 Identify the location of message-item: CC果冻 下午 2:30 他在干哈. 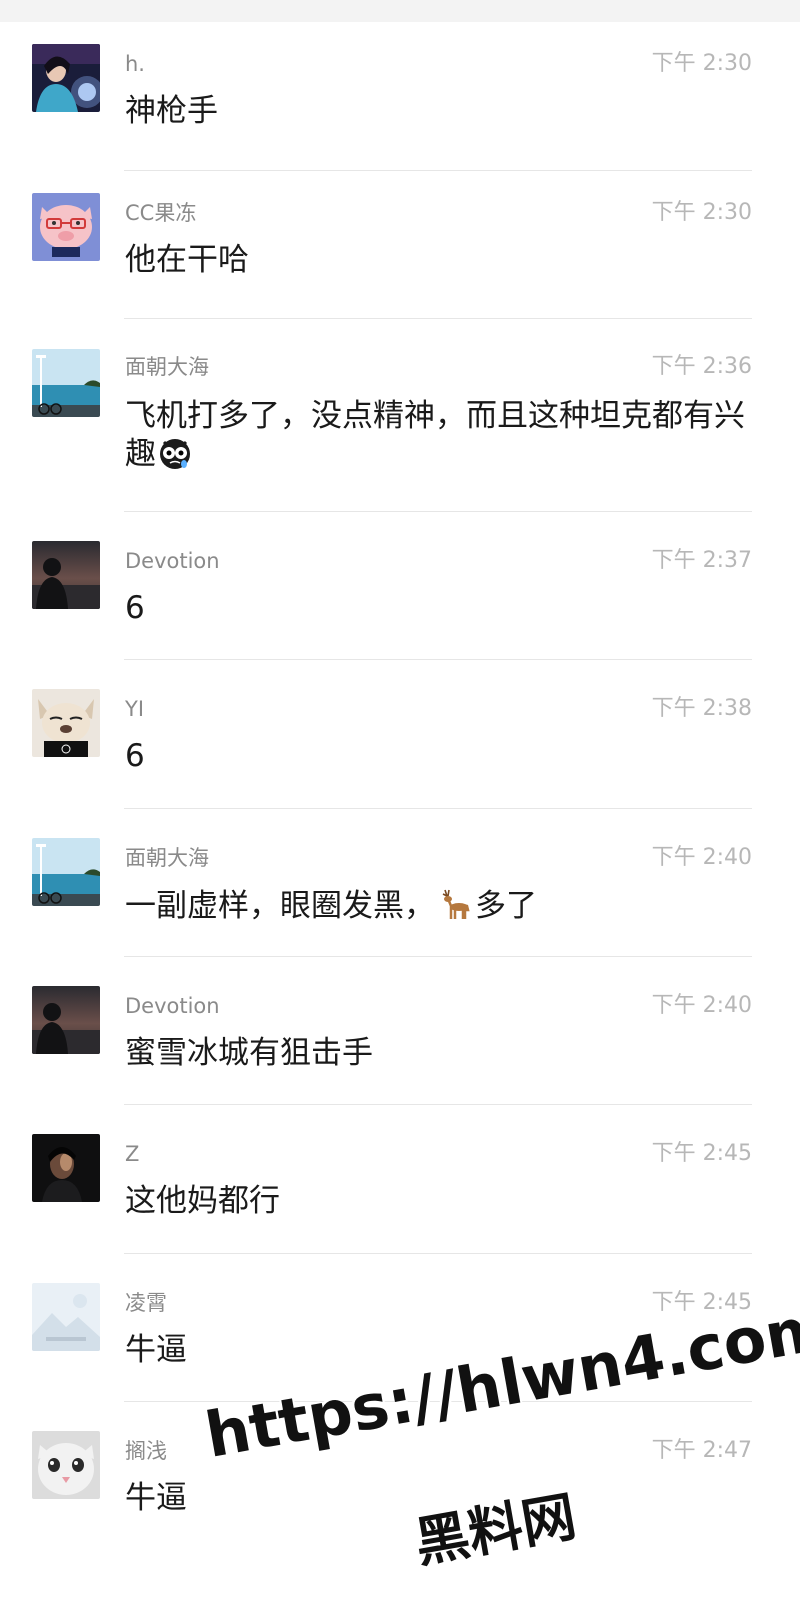
(400, 245).